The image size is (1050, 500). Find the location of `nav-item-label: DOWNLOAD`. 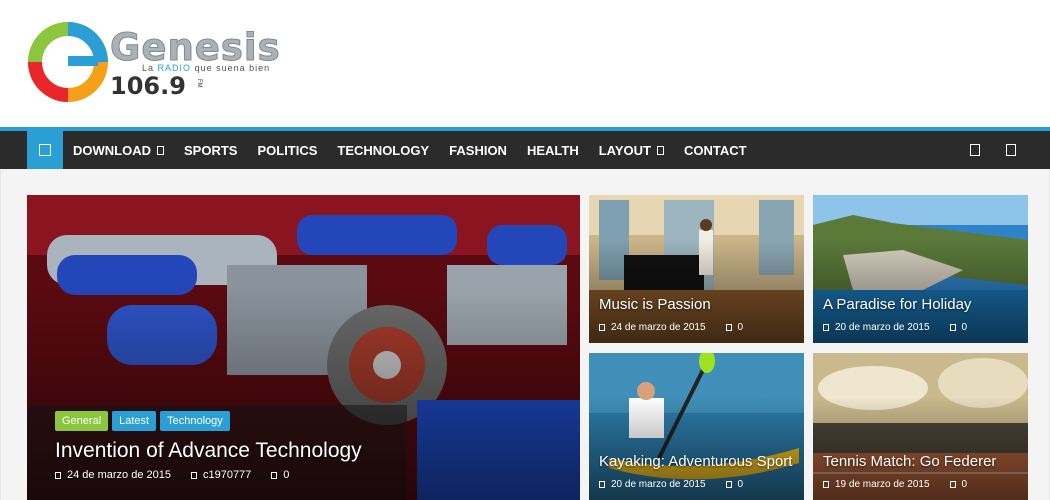

nav-item-label: DOWNLOAD is located at coordinates (112, 150).